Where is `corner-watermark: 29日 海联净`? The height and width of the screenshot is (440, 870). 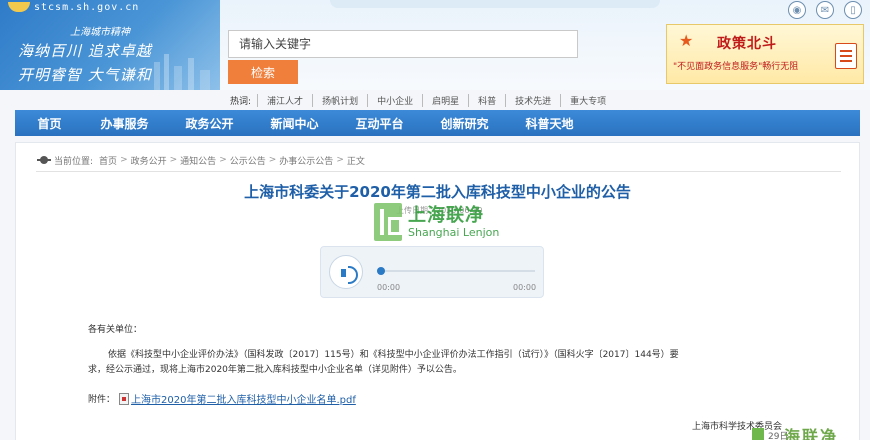
corner-watermark: 29日 海联净 is located at coordinates (805, 433).